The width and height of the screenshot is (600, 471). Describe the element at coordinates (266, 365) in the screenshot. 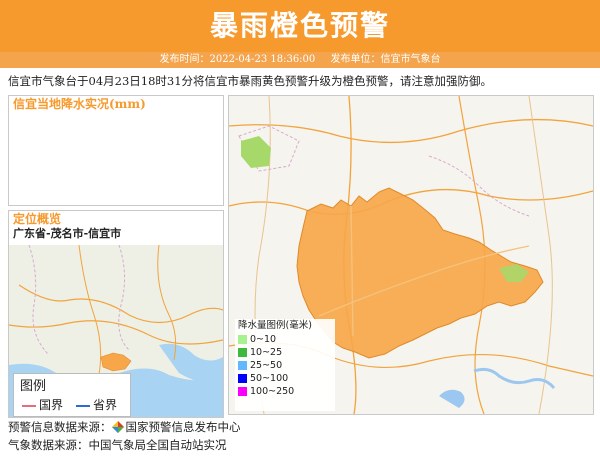

I see `legend-label: 25~50` at that location.